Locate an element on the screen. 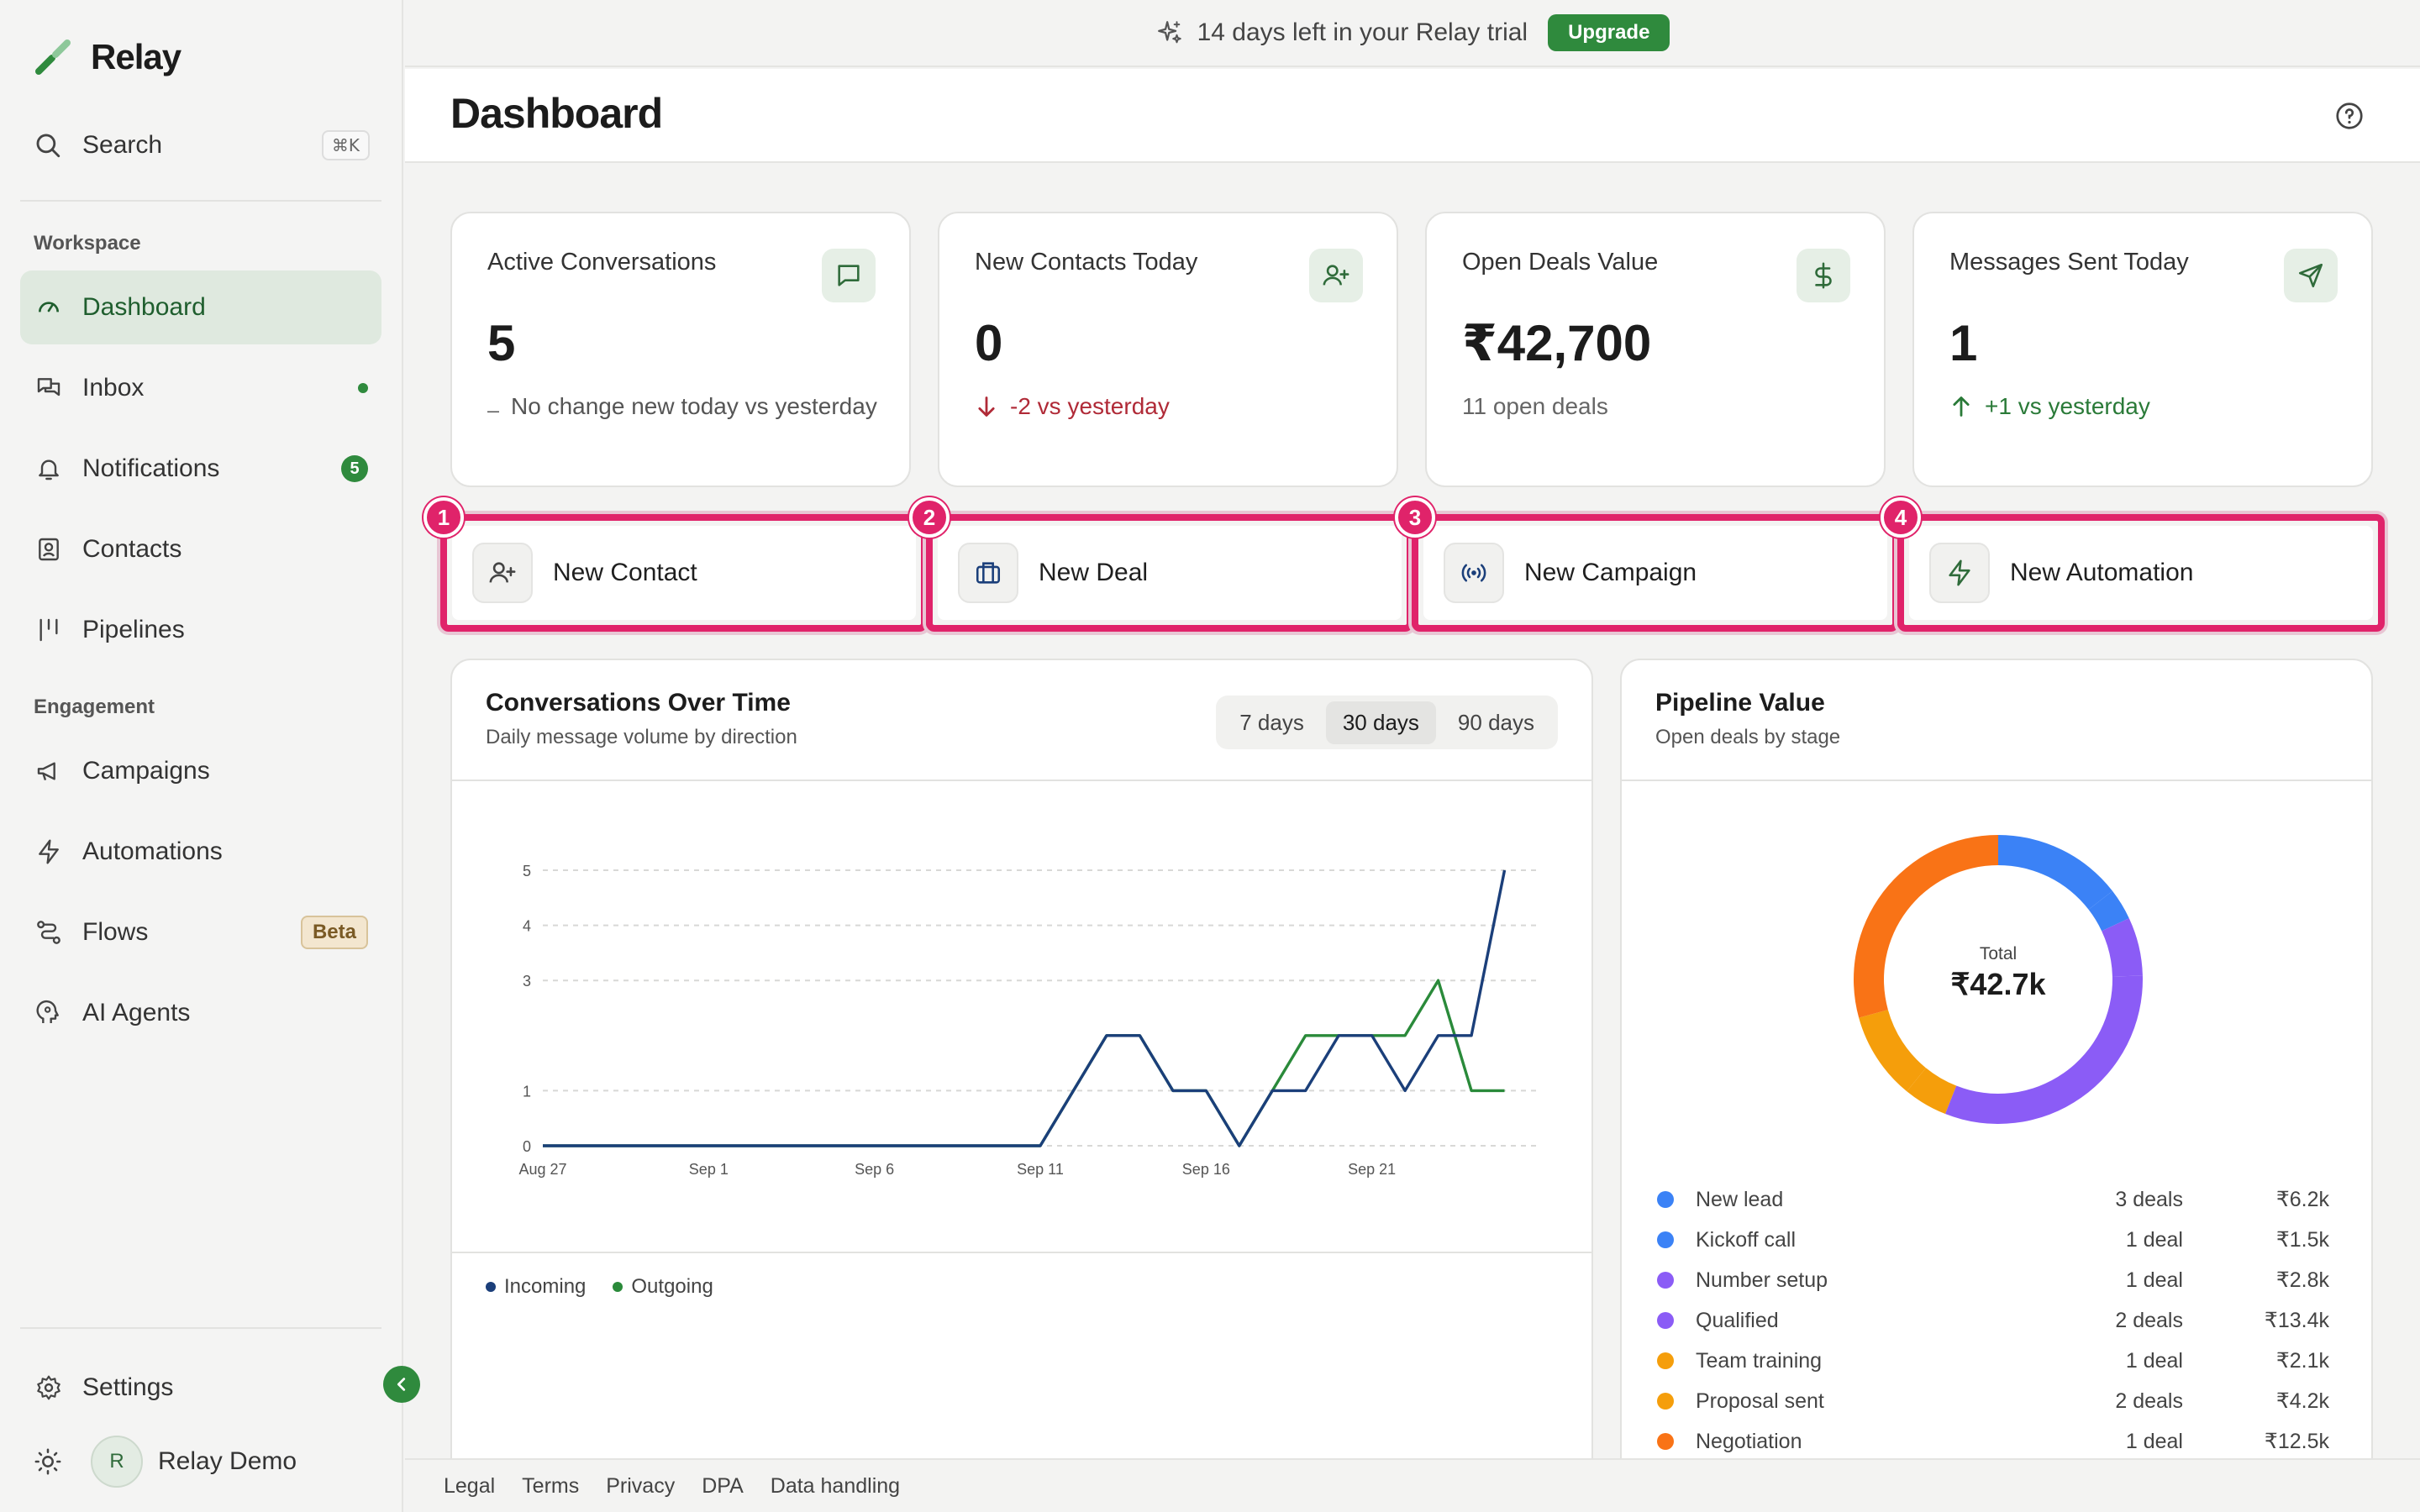 Image resolution: width=2420 pixels, height=1512 pixels. stage-name: Negotiation is located at coordinates (1749, 1441).